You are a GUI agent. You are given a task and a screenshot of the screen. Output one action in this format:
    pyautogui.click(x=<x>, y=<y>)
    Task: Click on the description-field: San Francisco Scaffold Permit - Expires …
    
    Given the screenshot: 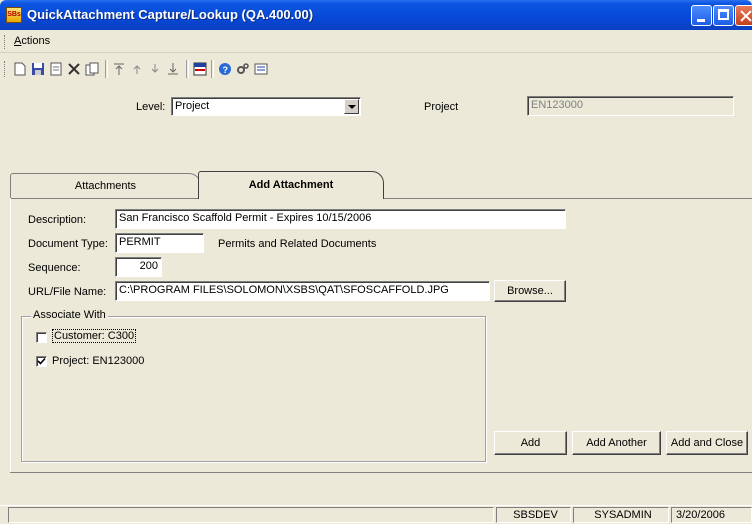 What is the action you would take?
    pyautogui.click(x=340, y=219)
    